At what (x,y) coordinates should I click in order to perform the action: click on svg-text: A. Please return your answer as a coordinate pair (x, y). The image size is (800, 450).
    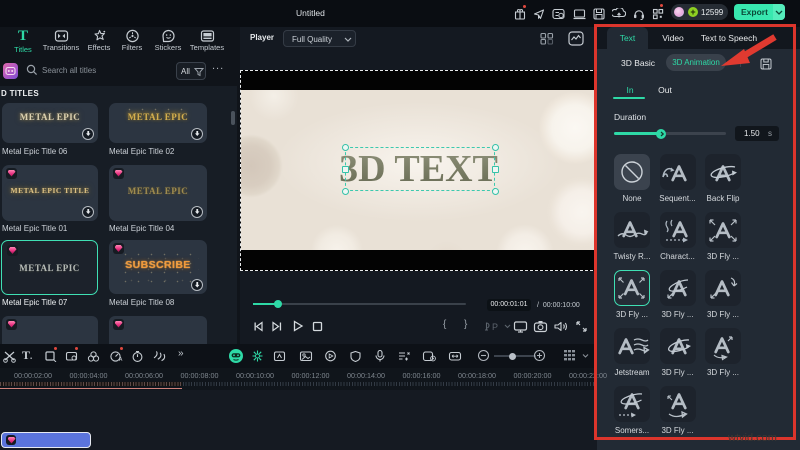
    Looking at the image, I should click on (121, 359).